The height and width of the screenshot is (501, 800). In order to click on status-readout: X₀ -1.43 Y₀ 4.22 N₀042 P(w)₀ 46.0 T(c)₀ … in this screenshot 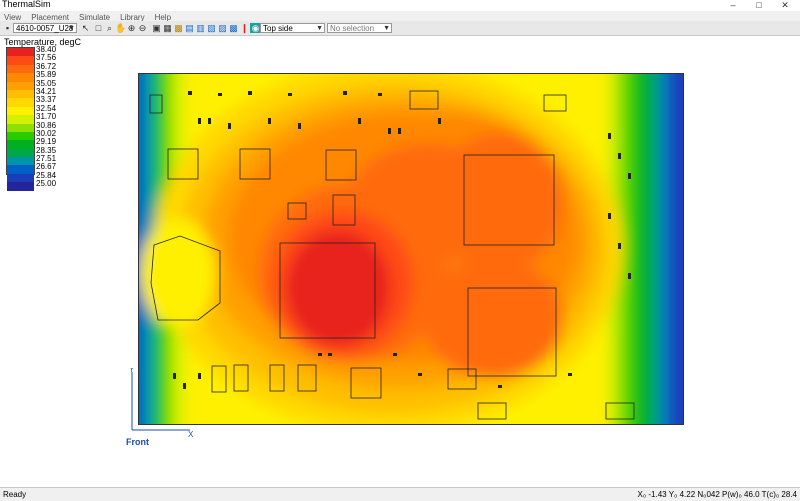, I will do `click(717, 494)`.